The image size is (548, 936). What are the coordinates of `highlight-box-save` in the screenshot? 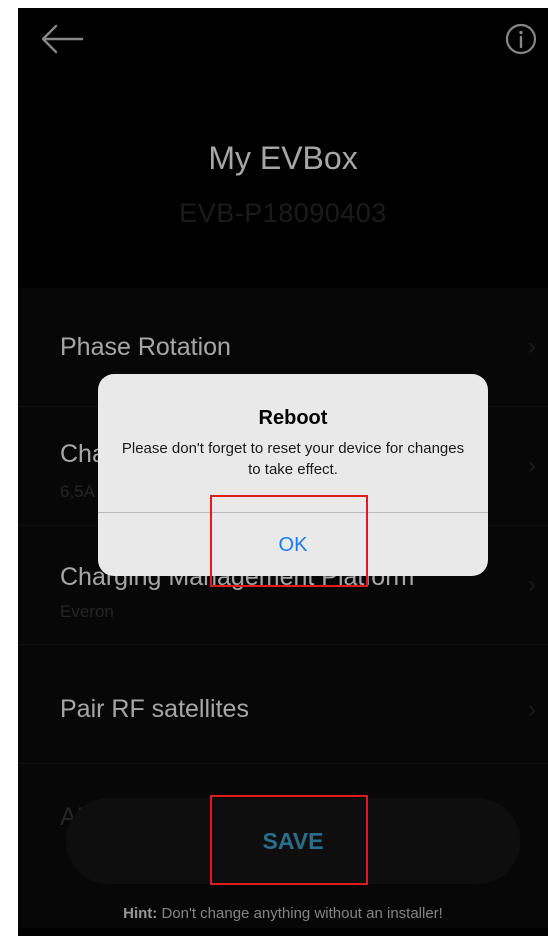 It's located at (289, 840).